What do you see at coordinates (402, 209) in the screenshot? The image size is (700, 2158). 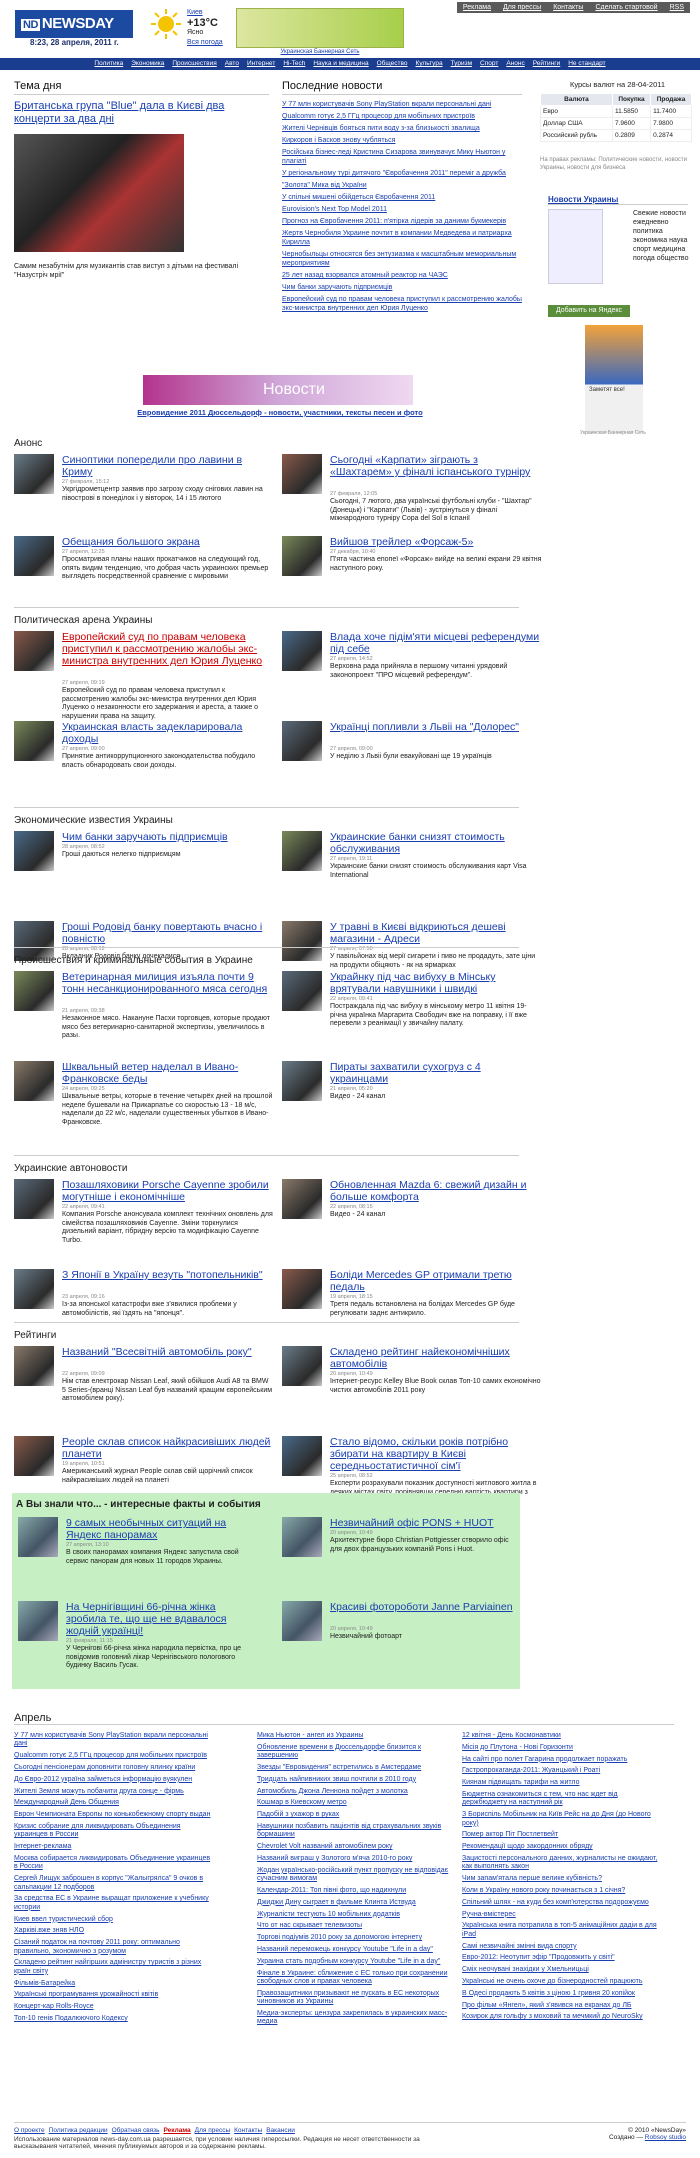 I see `latest-item: Eurovision's Next Top Model 2011` at bounding box center [402, 209].